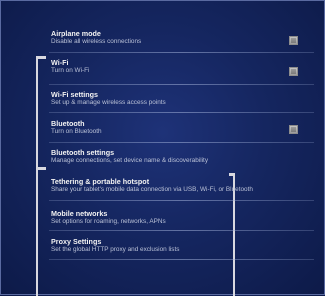 The width and height of the screenshot is (325, 296). What do you see at coordinates (60, 62) in the screenshot?
I see `item-title: Wi-Fi` at bounding box center [60, 62].